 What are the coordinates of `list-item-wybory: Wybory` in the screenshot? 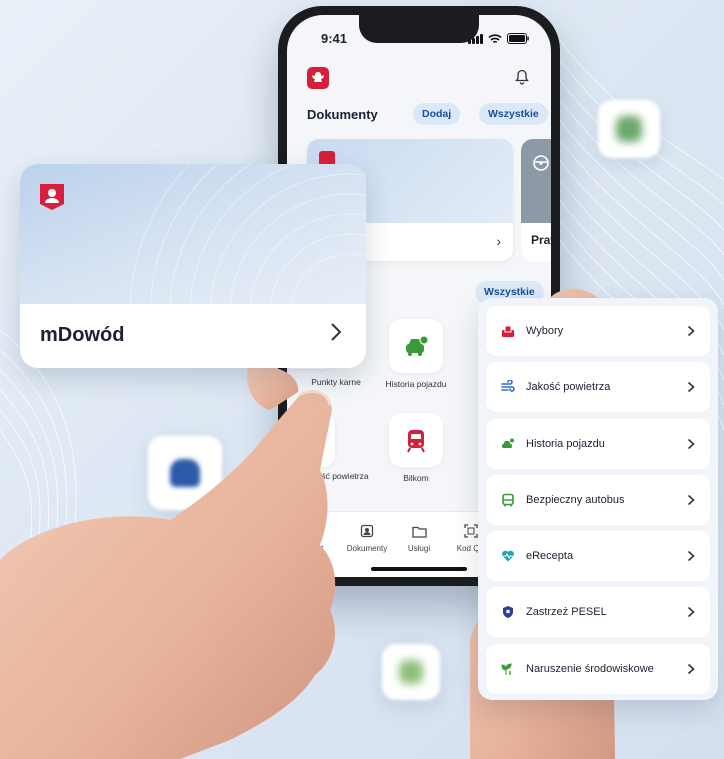 It's located at (598, 331).